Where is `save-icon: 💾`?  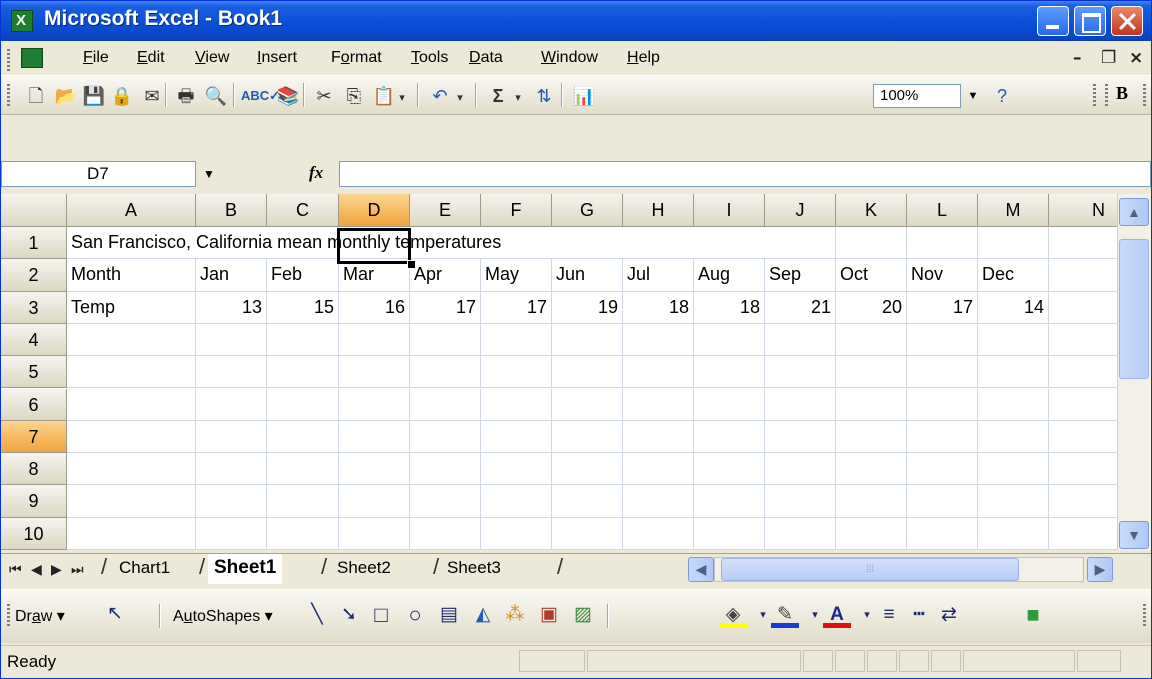
save-icon: 💾 is located at coordinates (94, 96).